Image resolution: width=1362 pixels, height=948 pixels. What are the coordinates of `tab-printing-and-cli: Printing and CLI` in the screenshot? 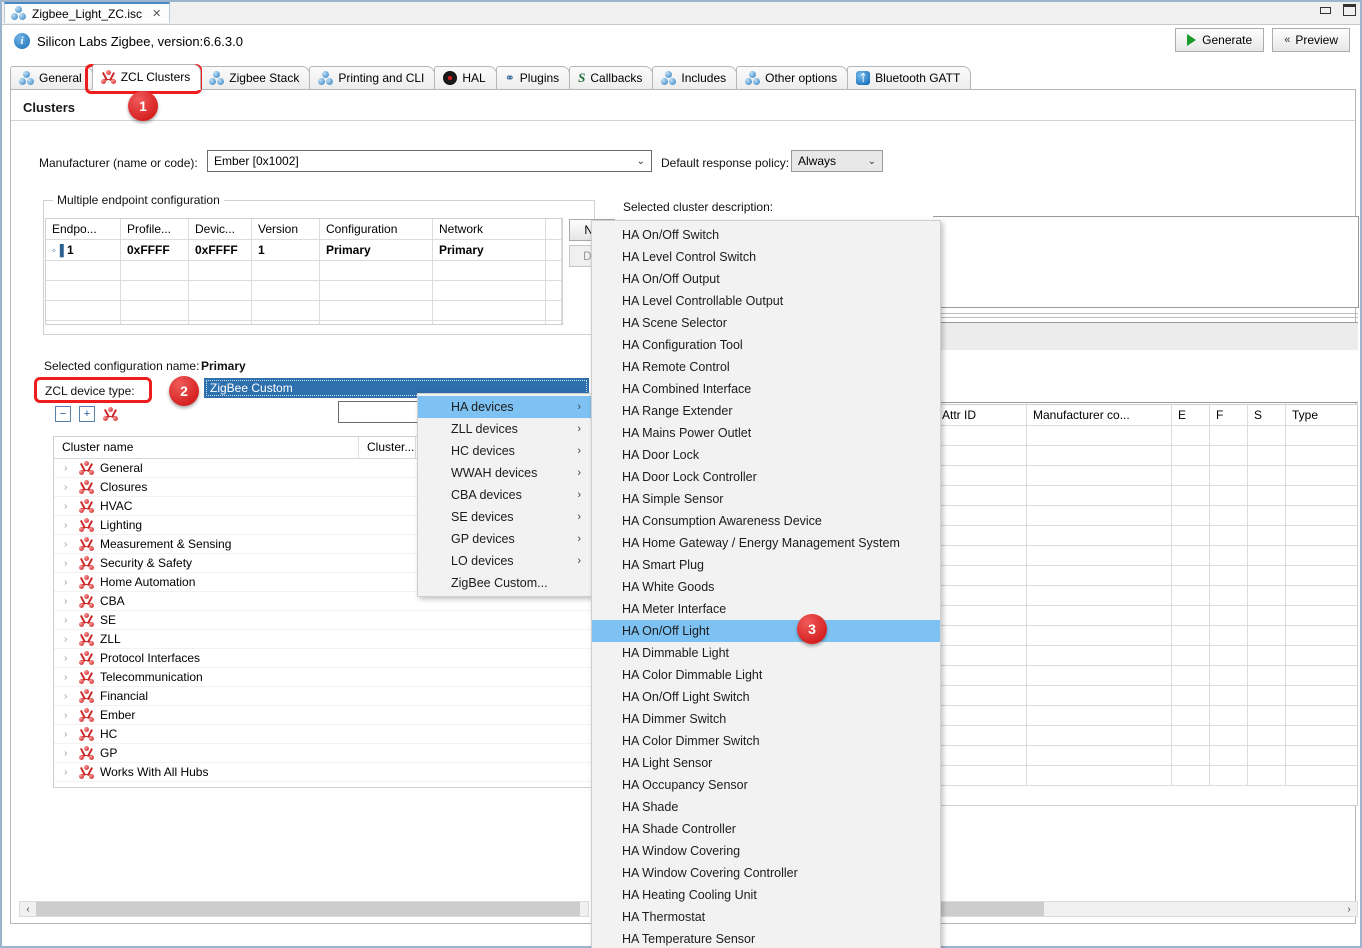 It's located at (372, 78).